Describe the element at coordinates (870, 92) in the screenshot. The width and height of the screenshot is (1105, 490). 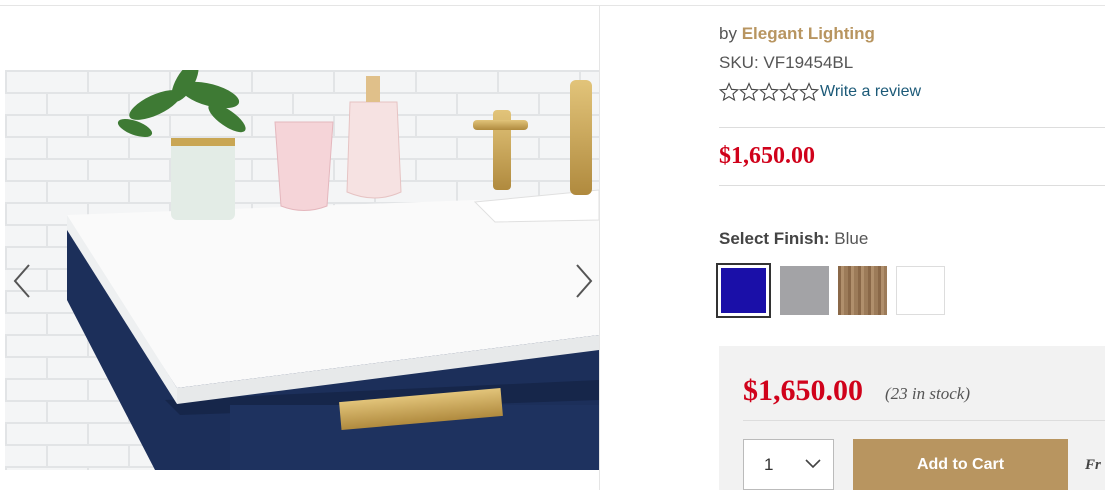
I see `write-review-link: Write a review` at that location.